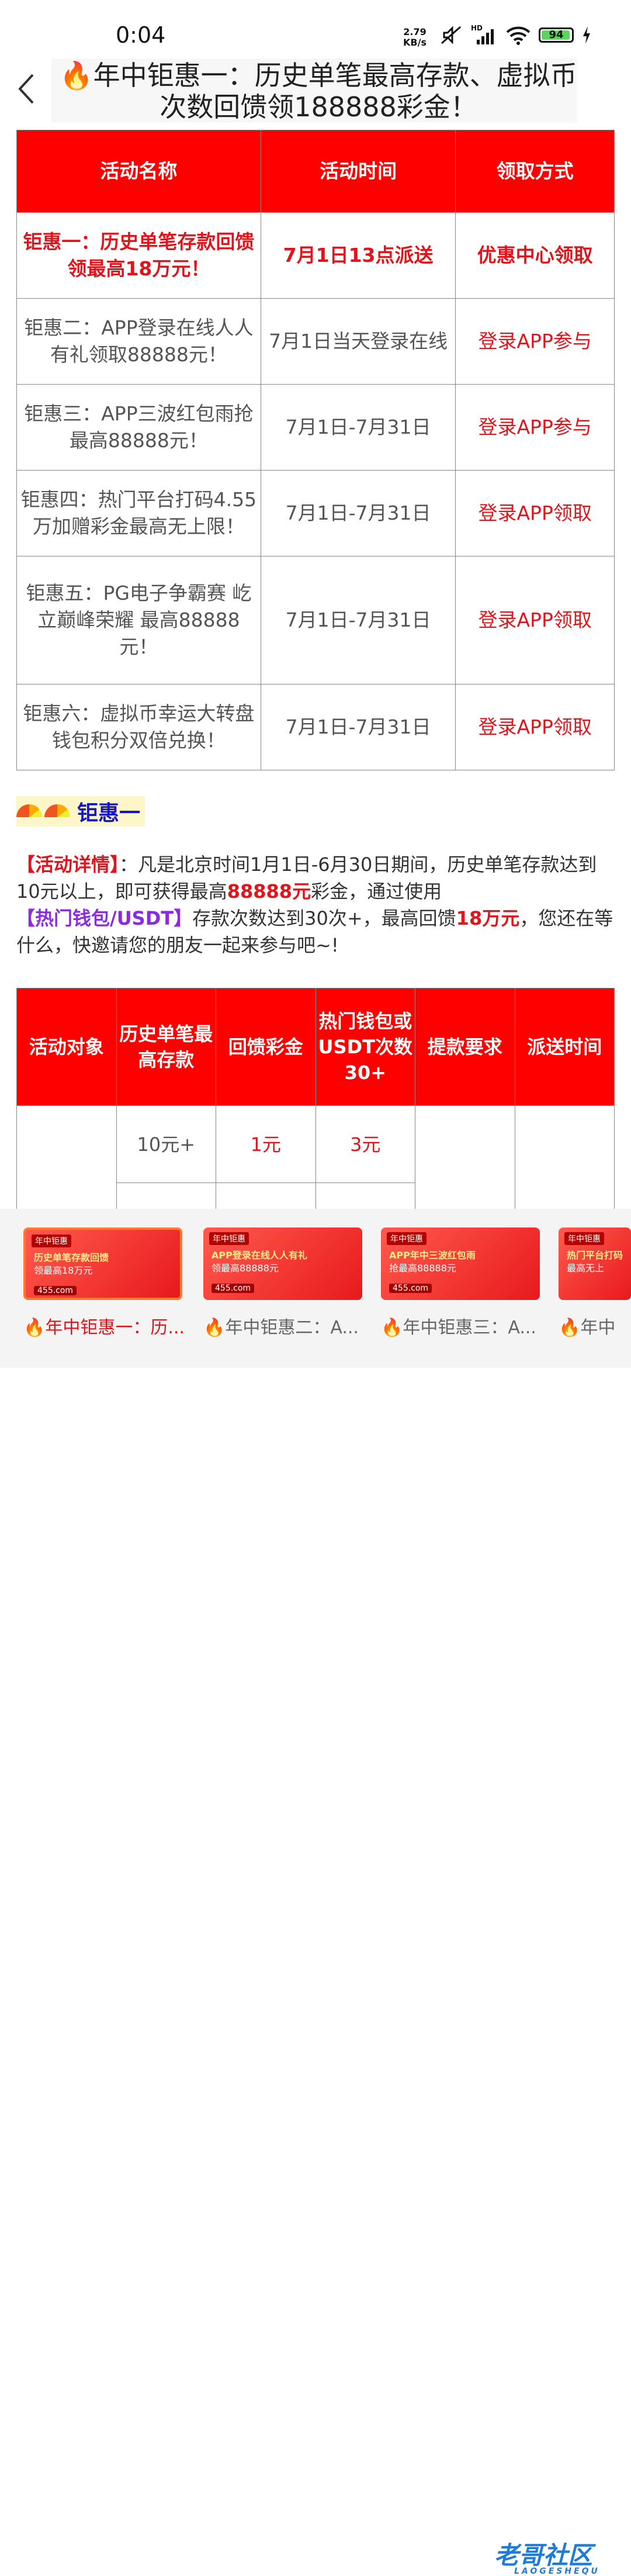 The width and height of the screenshot is (631, 2576). What do you see at coordinates (547, 2558) in the screenshot?
I see `watermark-logo: 老哥社区 LAOGESHEQU` at bounding box center [547, 2558].